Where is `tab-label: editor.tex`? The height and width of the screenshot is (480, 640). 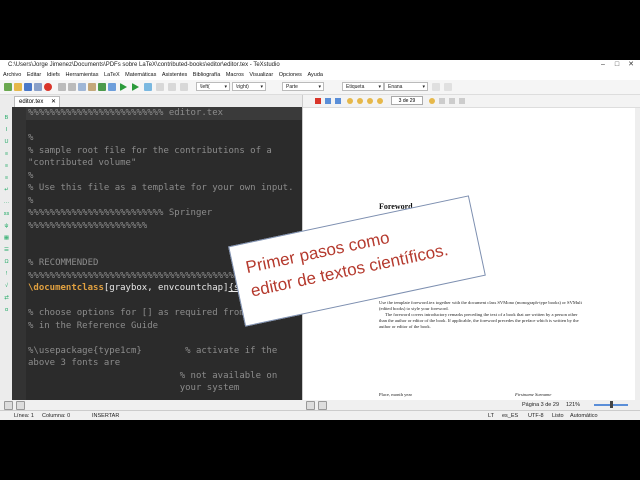
tab-label: editor.tex is located at coordinates (31, 102).